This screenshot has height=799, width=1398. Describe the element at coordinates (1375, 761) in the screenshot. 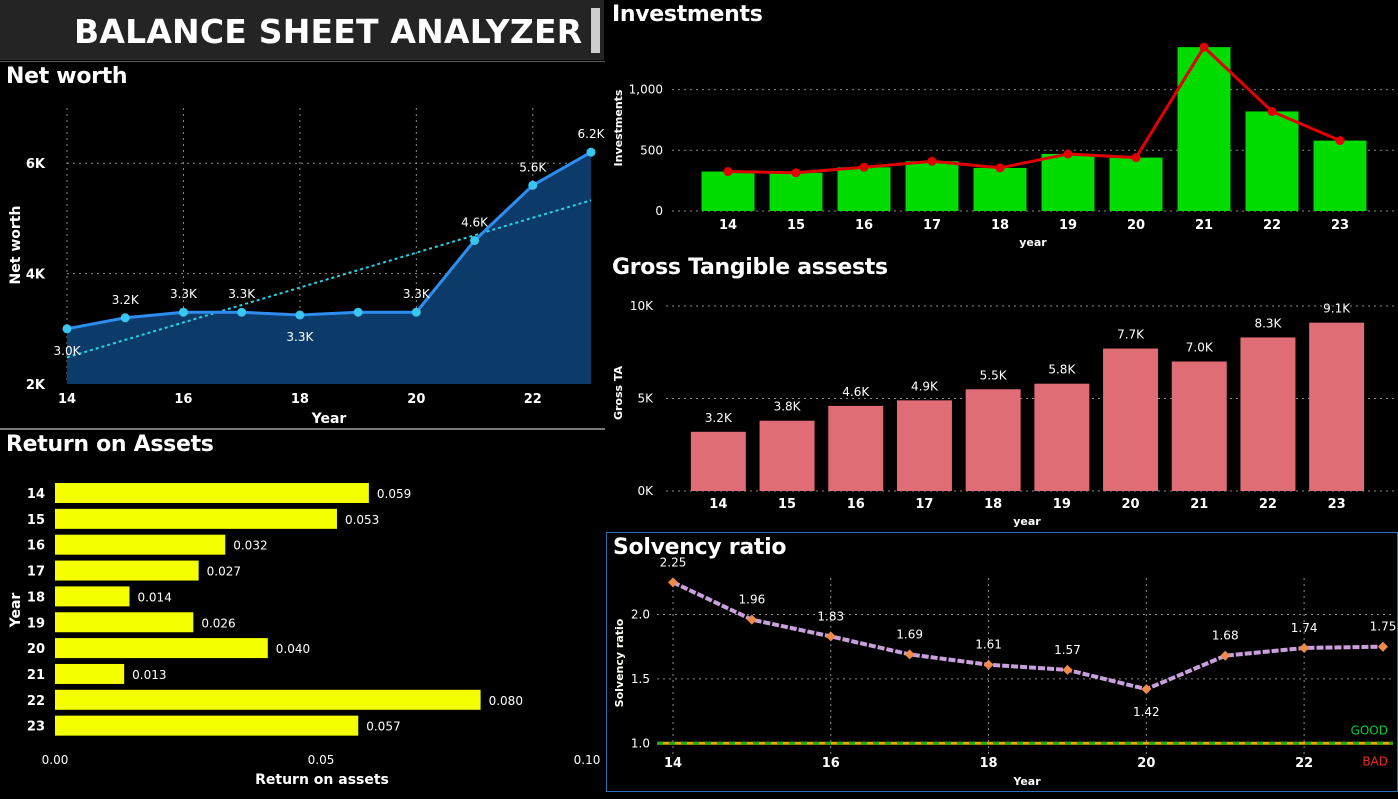

I see `bad-label: BAD` at that location.